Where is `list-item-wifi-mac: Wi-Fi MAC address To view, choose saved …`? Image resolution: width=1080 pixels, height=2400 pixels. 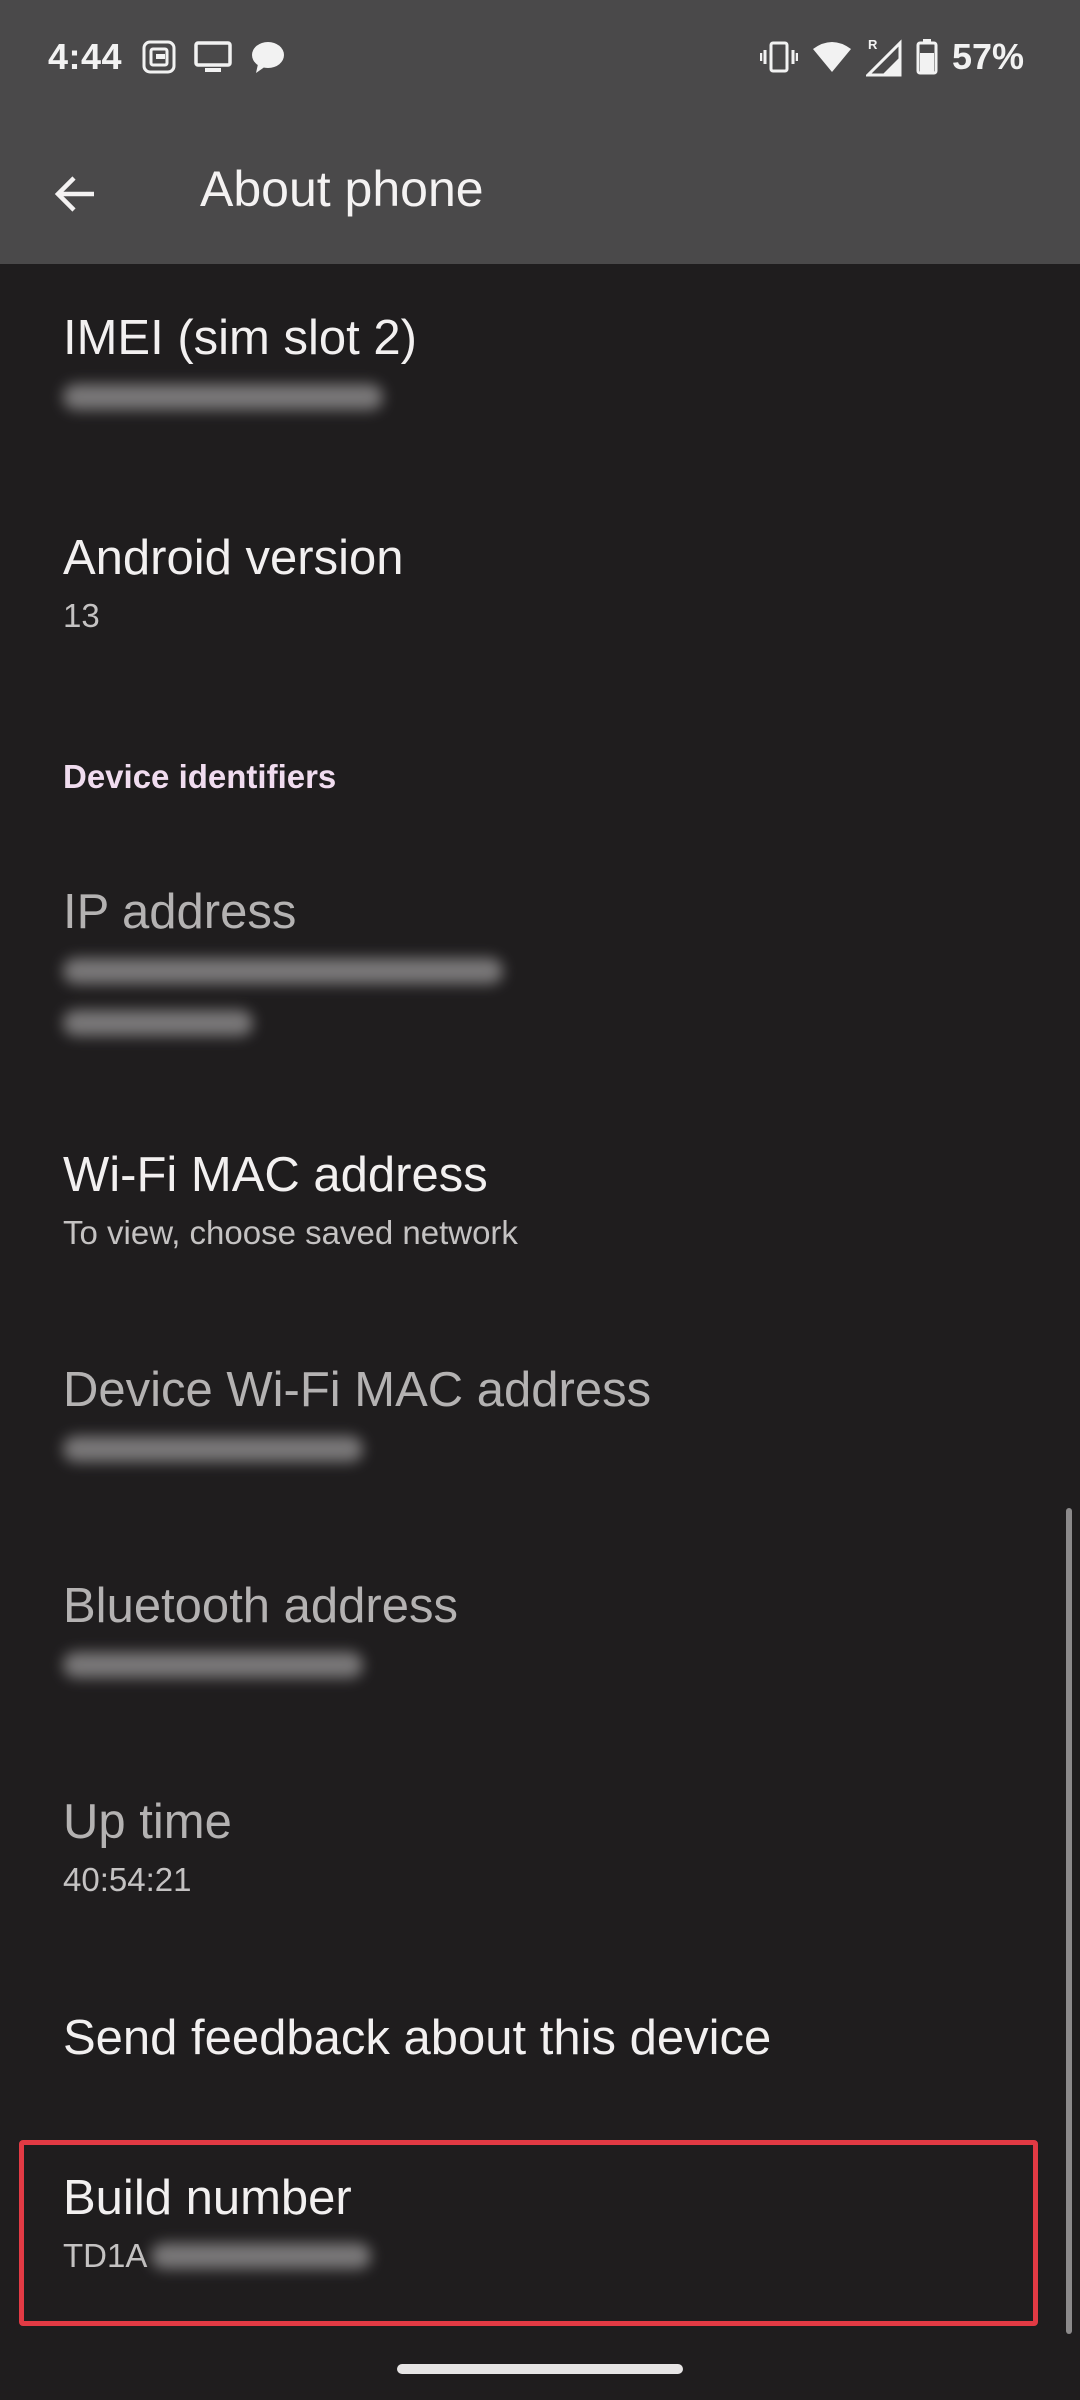 list-item-wifi-mac: Wi-Fi MAC address To view, choose saved … is located at coordinates (520, 1201).